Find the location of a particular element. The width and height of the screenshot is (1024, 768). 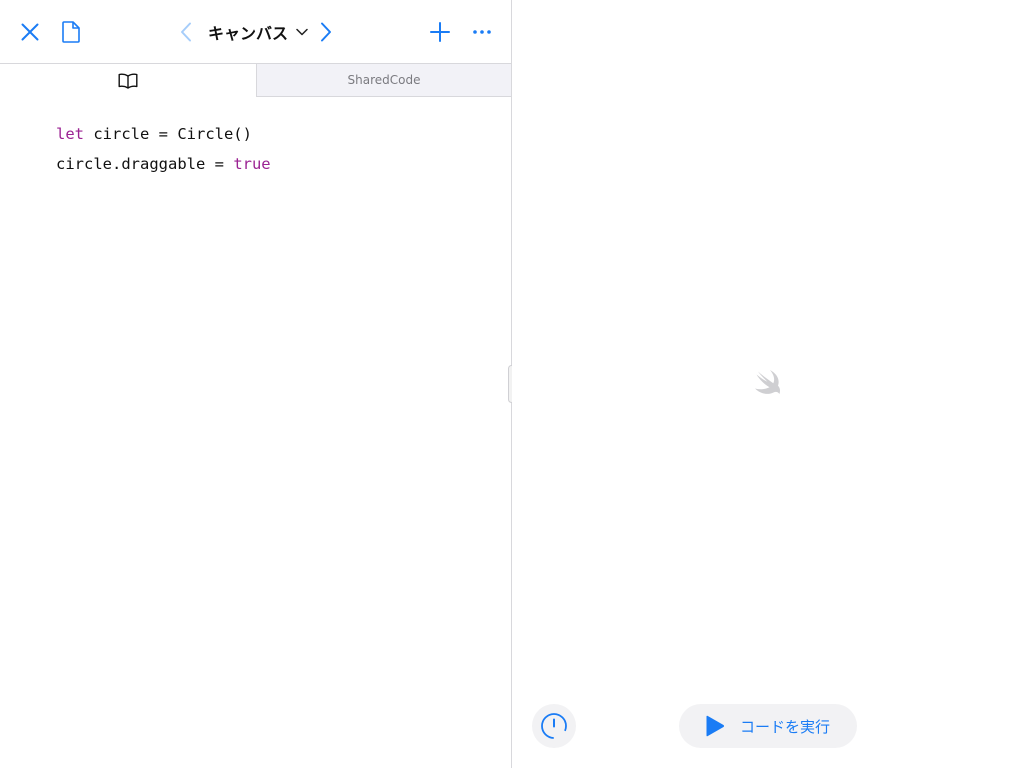

chevron-down-icon is located at coordinates (302, 32).